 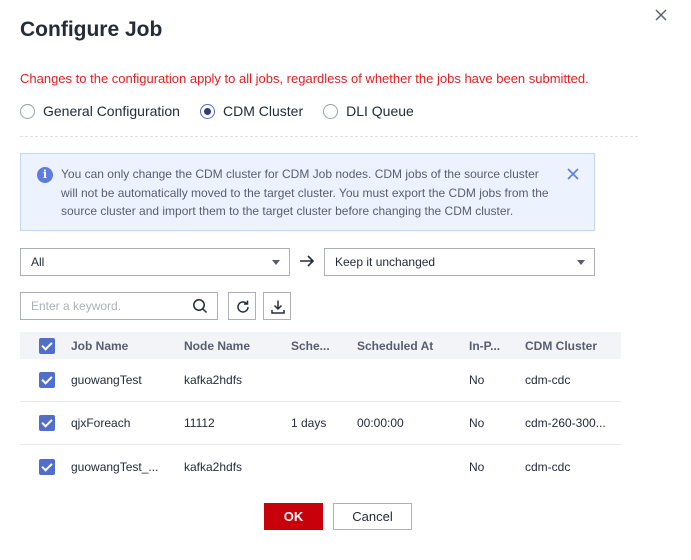 I want to click on scheduled-at-cell: 00:00:00, so click(x=380, y=423).